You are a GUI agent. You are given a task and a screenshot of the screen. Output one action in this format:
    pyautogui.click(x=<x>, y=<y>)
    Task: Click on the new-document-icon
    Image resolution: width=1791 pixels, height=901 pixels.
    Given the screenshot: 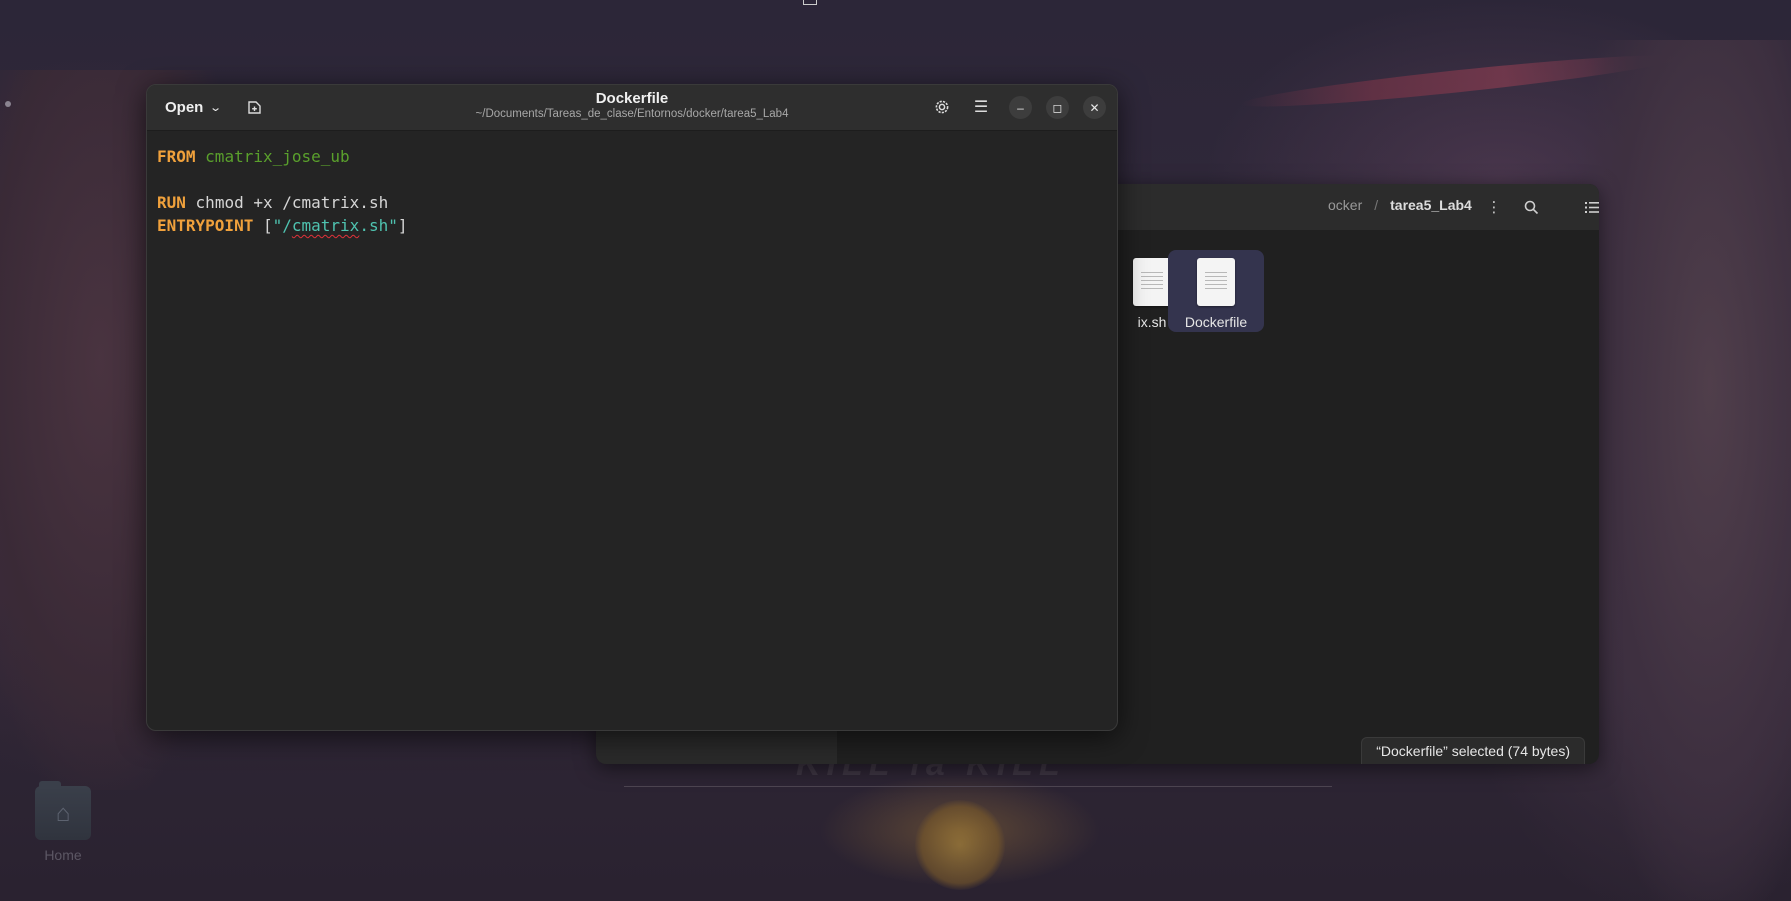 What is the action you would take?
    pyautogui.click(x=254, y=107)
    